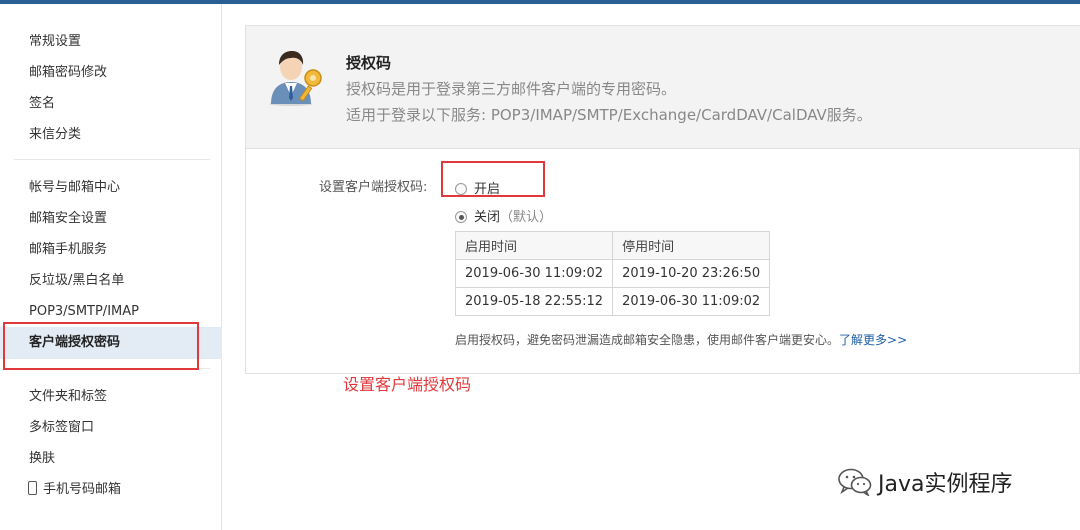 This screenshot has height=530, width=1080. Describe the element at coordinates (534, 301) in the screenshot. I see `enable-time-cell: 2019-05-18 22:55:12` at that location.